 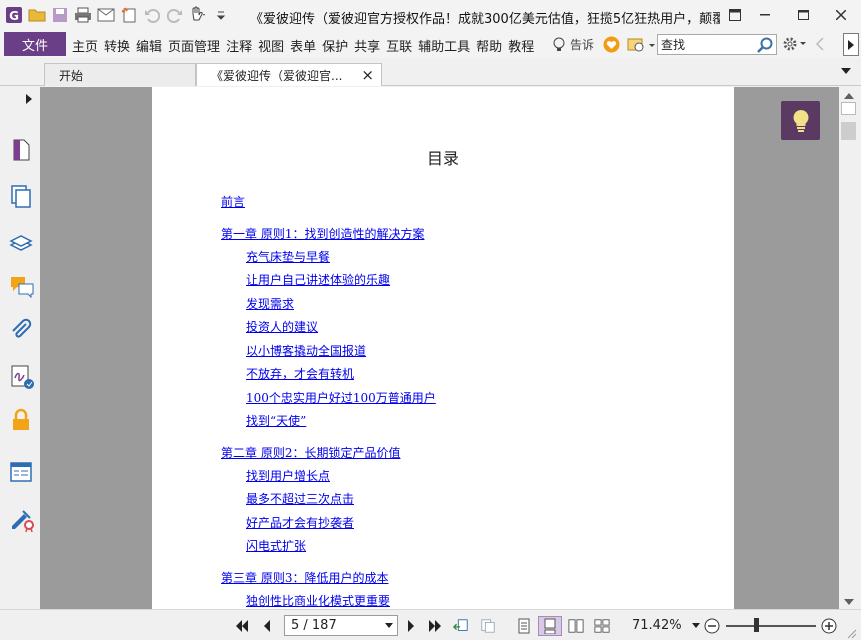 What do you see at coordinates (318, 279) in the screenshot?
I see `toc-link: 让用户自己讲述体验的乐趣` at bounding box center [318, 279].